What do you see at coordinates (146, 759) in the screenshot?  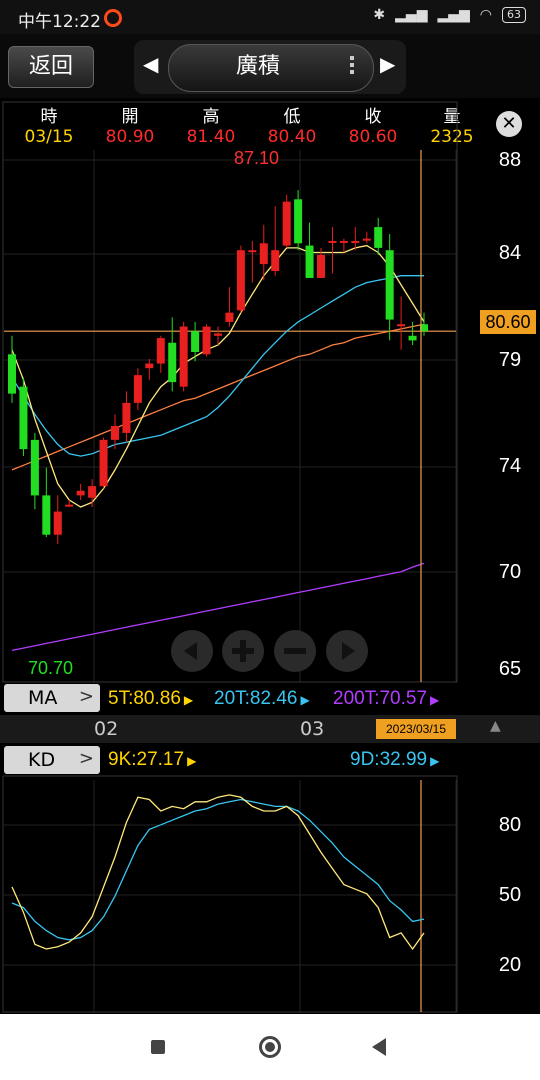 I see `k-text: 9K:27.17` at bounding box center [146, 759].